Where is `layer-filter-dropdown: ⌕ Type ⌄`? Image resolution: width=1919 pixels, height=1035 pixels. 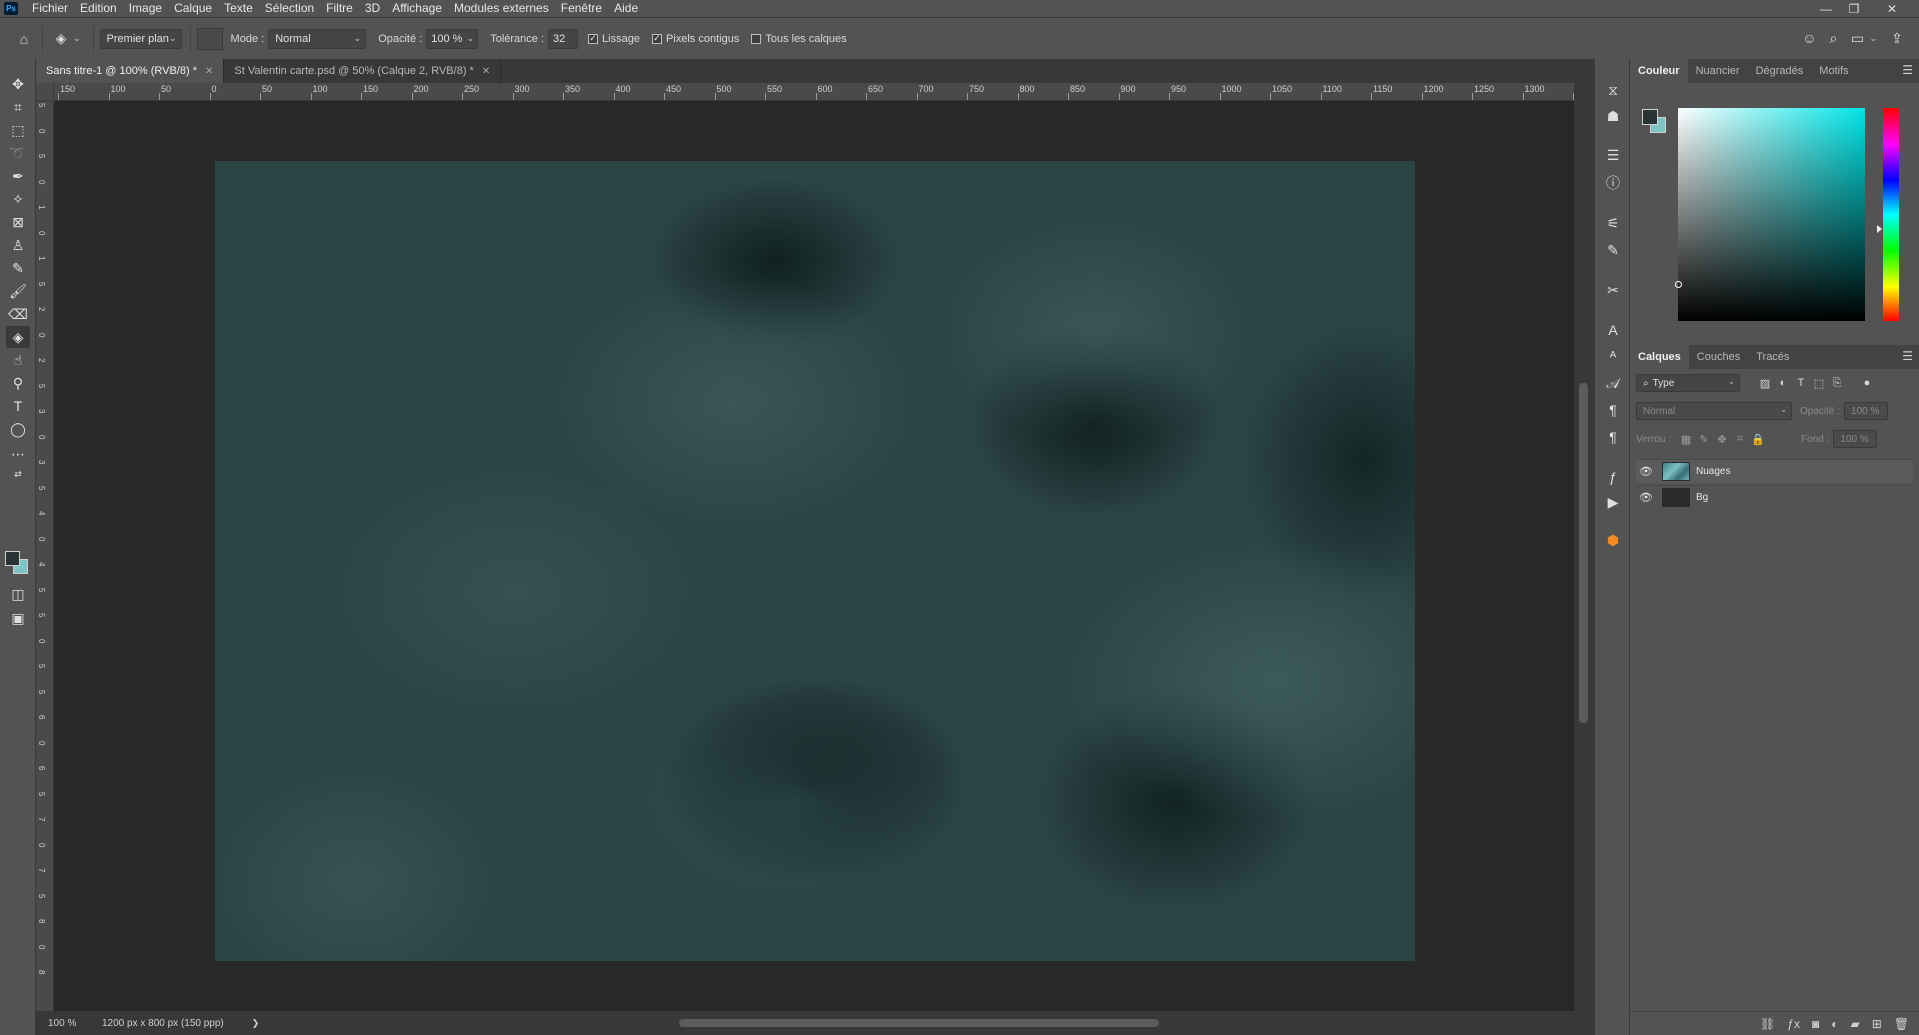
layer-filter-dropdown: ⌕ Type ⌄ is located at coordinates (1688, 383).